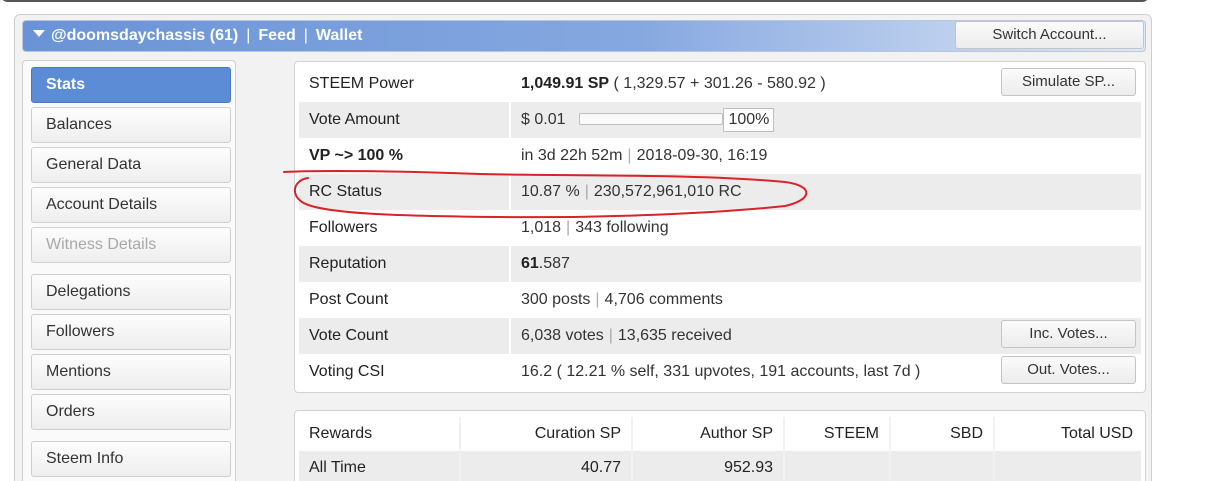  What do you see at coordinates (545, 263) in the screenshot?
I see `reputation-value: 61.587` at bounding box center [545, 263].